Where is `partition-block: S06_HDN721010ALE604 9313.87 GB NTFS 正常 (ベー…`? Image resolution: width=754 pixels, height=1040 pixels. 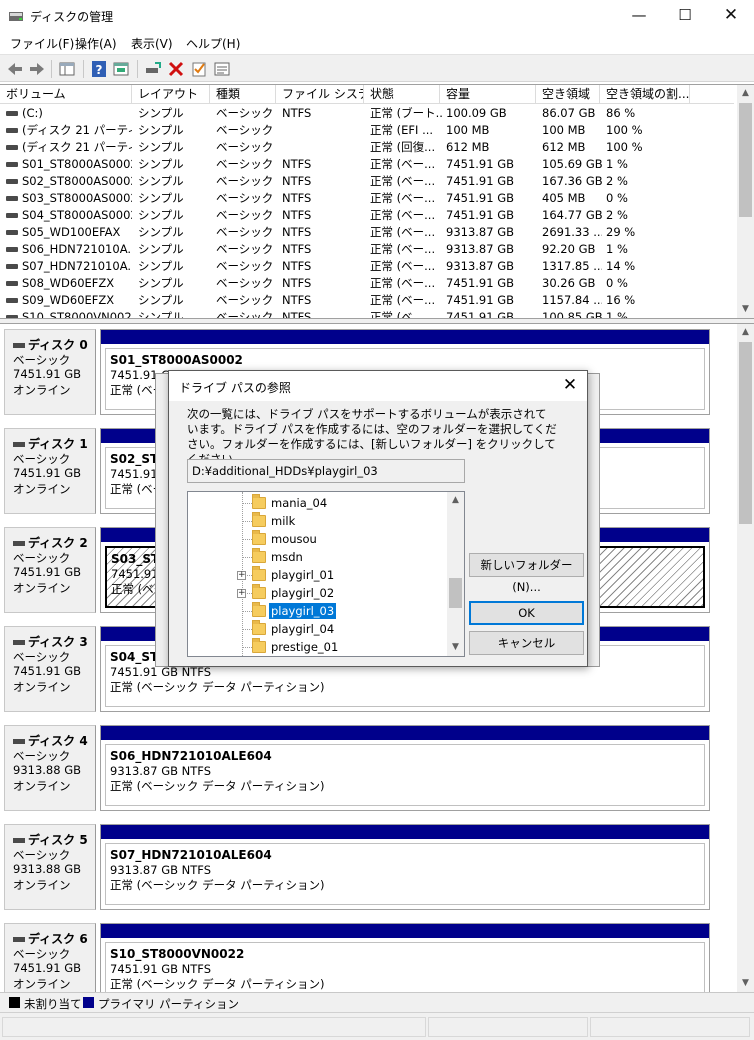
partition-block: S06_HDN721010ALE604 9313.87 GB NTFS 正常 (ベー… is located at coordinates (405, 768).